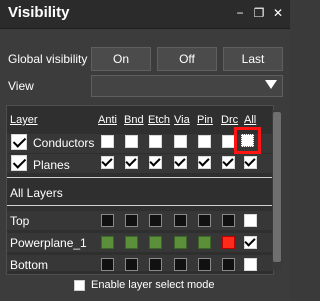 Image resolution: width=320 pixels, height=301 pixels. Describe the element at coordinates (204, 141) in the screenshot. I see `conductors-pin-checkbox` at that location.